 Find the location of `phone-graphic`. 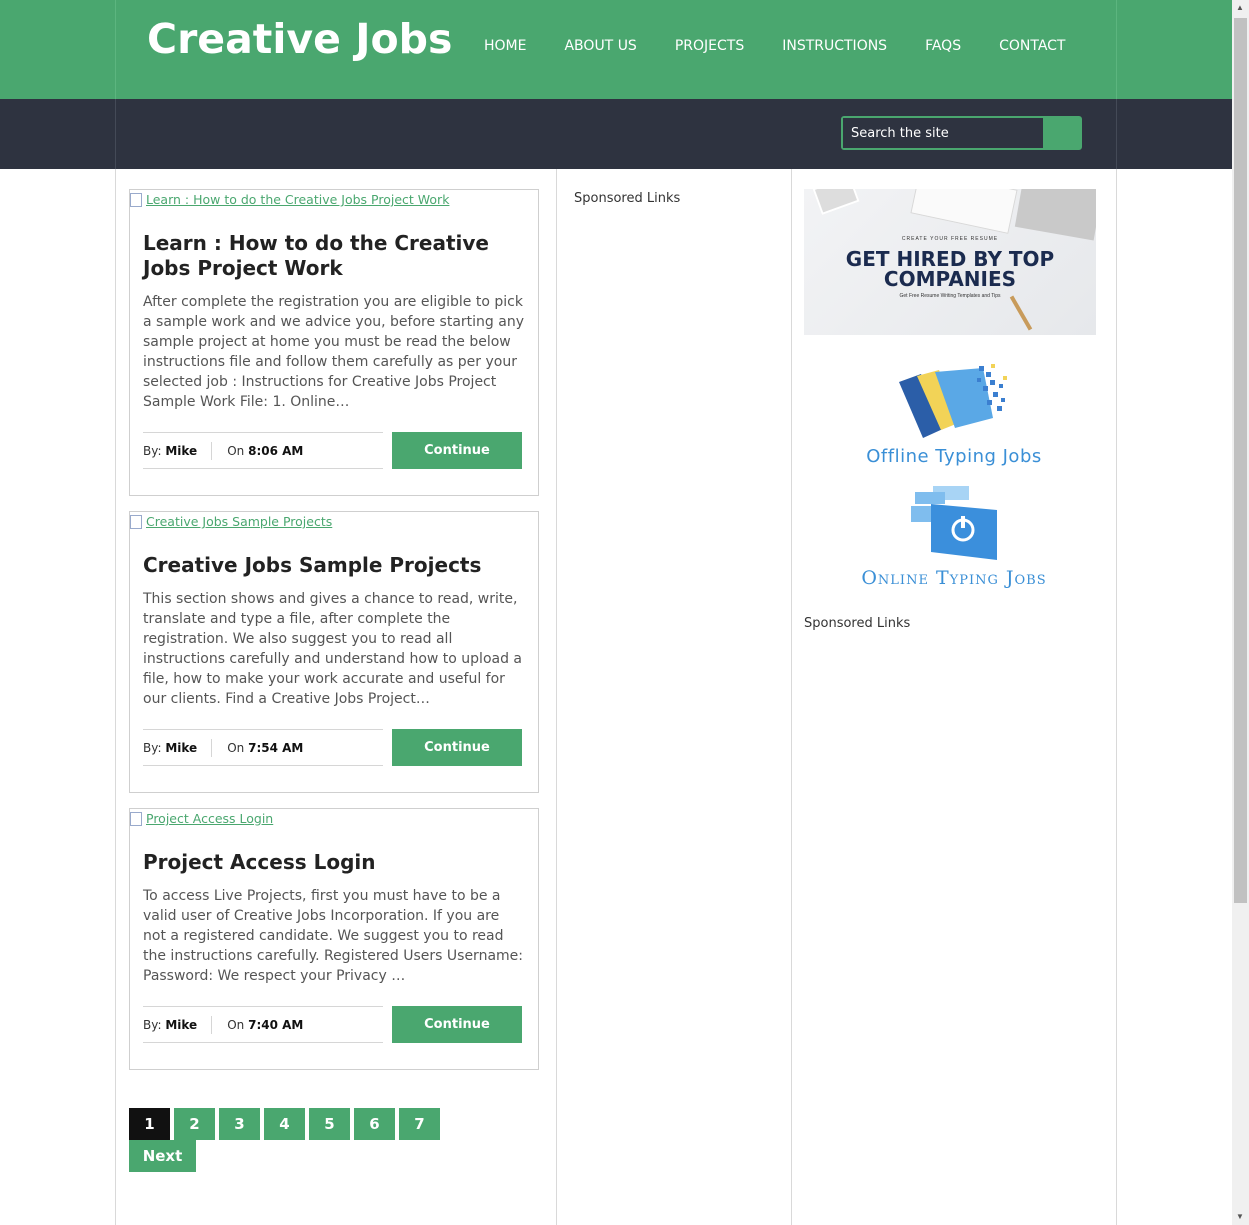

phone-graphic is located at coordinates (836, 202).